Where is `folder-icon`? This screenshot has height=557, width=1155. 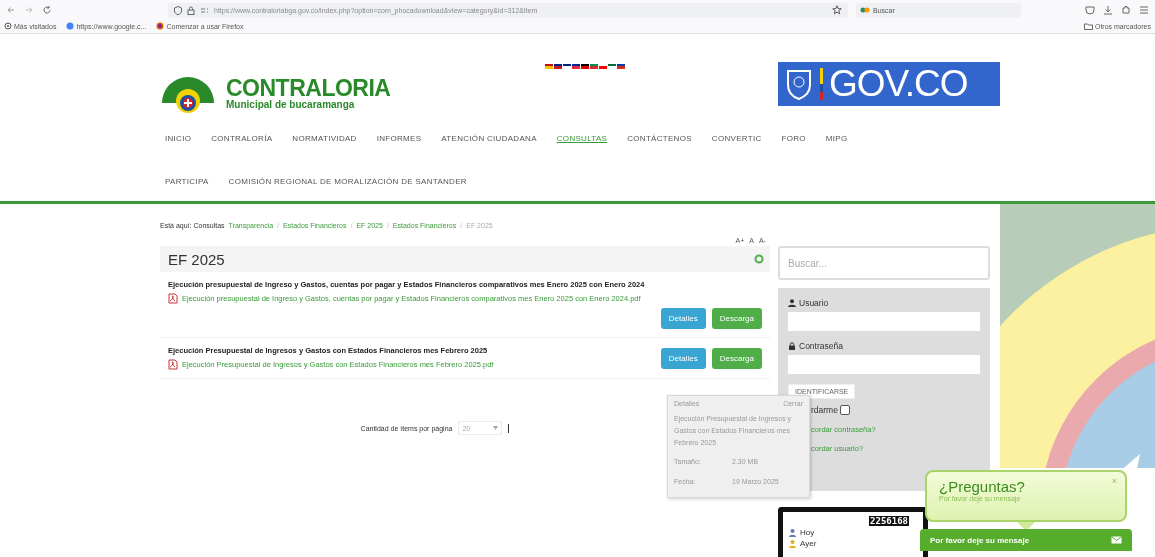 folder-icon is located at coordinates (1088, 26).